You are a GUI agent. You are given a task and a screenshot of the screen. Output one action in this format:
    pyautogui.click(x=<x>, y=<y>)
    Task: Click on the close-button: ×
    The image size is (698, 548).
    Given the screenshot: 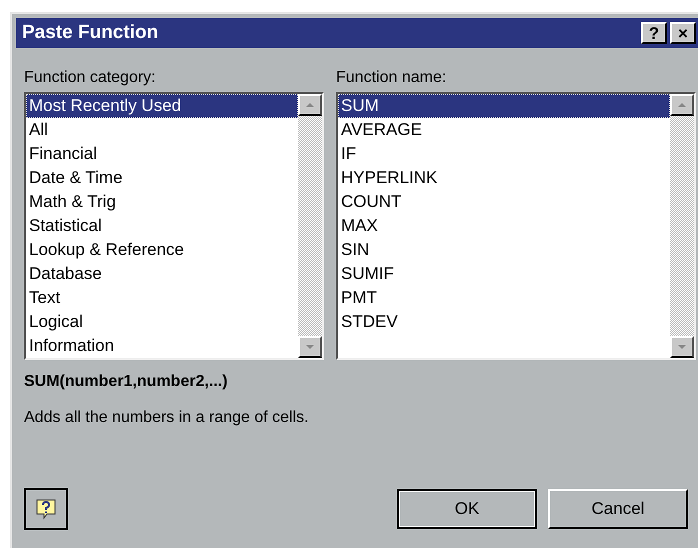 What is the action you would take?
    pyautogui.click(x=683, y=33)
    